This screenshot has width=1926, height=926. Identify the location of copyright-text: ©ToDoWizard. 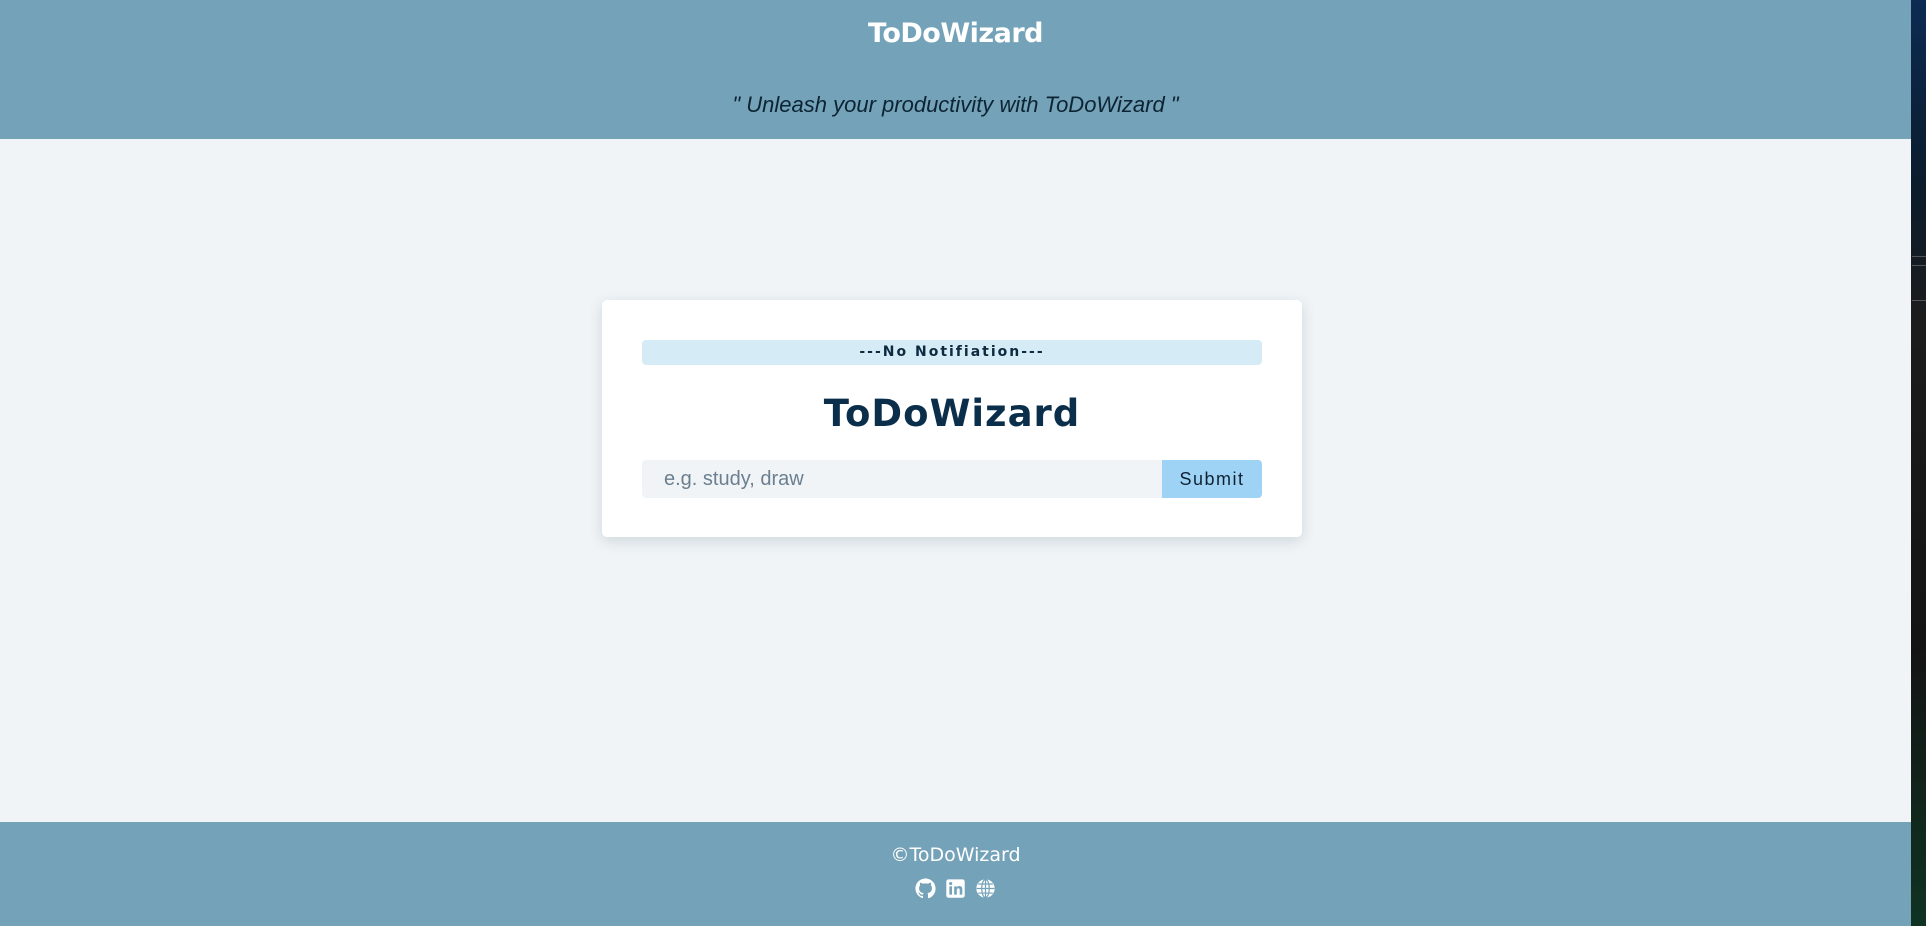
(955, 855).